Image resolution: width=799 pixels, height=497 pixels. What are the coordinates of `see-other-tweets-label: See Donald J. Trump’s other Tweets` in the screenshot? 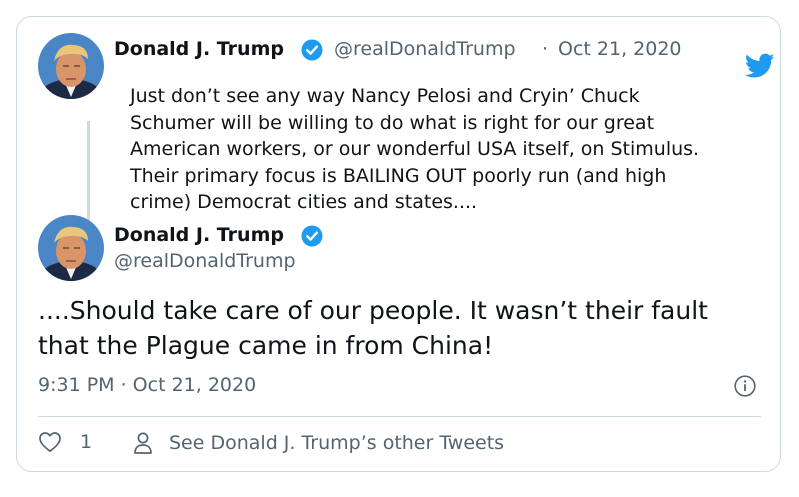 It's located at (337, 443).